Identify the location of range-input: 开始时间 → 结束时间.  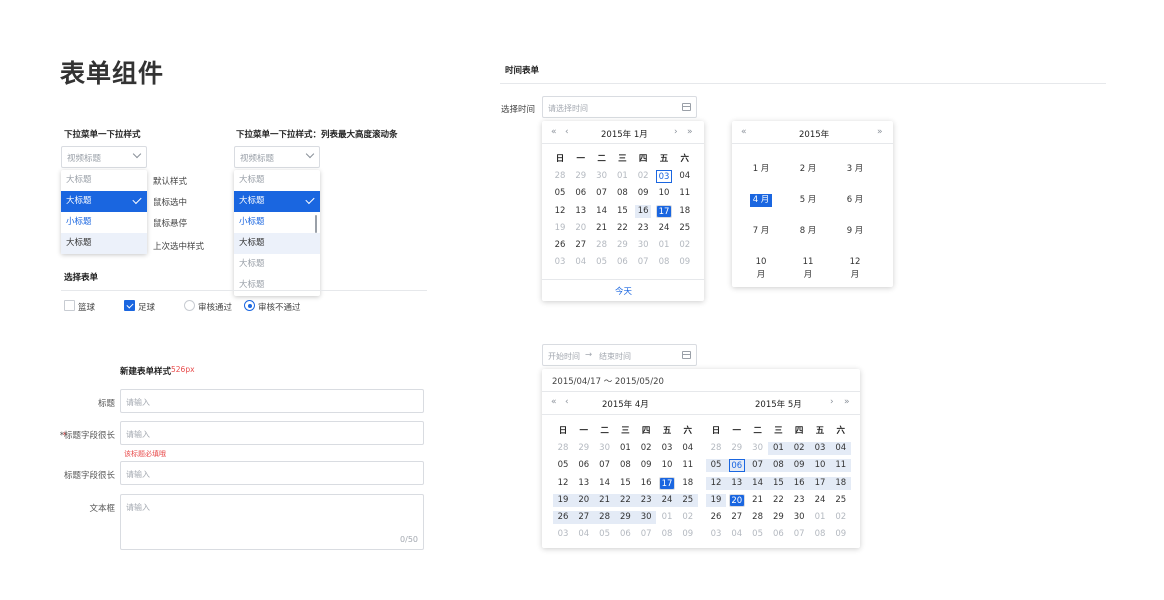
(619, 355).